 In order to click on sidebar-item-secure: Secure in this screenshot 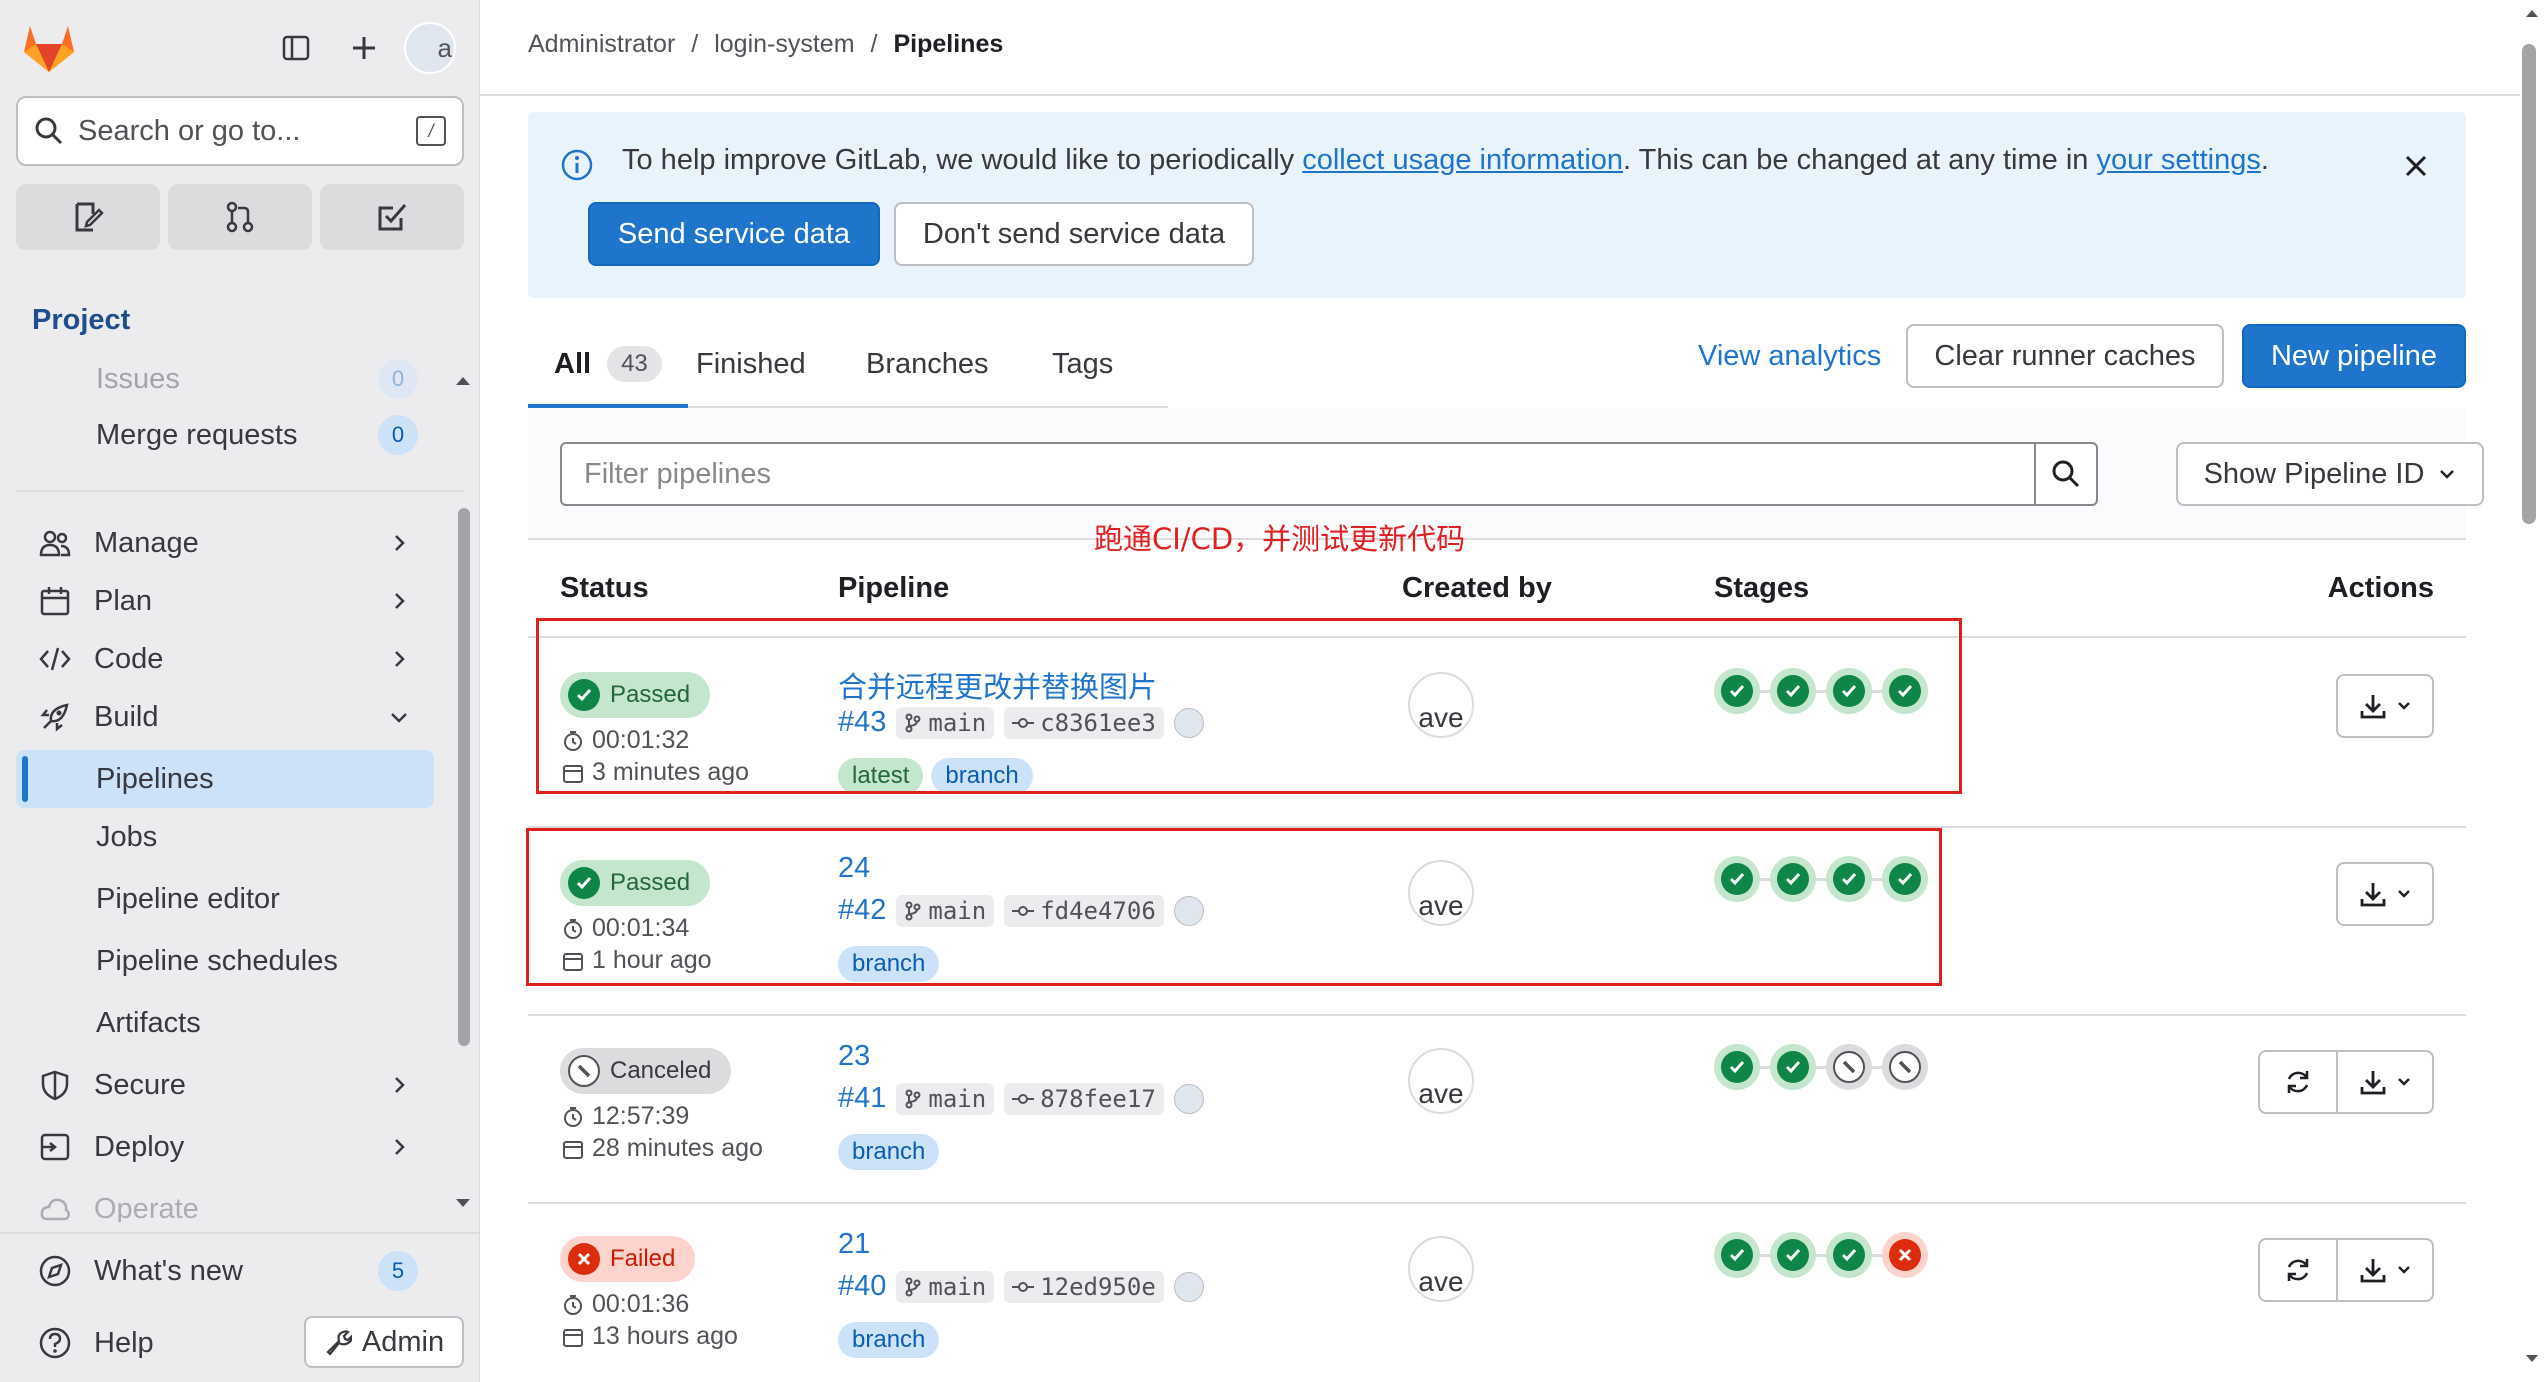, I will do `click(225, 1085)`.